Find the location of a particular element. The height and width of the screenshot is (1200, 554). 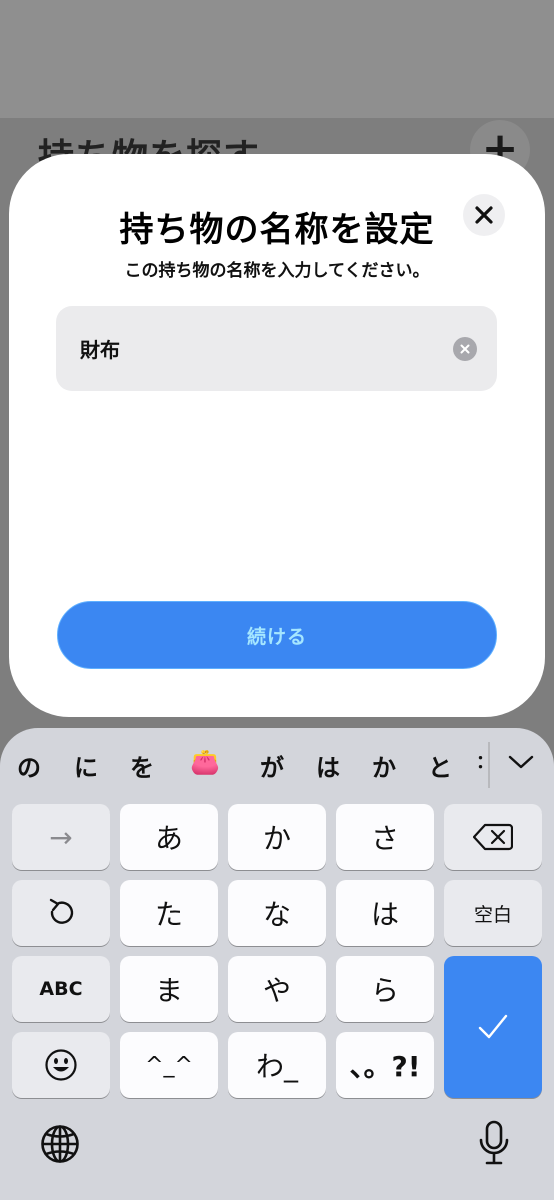

close-icon is located at coordinates (484, 215).